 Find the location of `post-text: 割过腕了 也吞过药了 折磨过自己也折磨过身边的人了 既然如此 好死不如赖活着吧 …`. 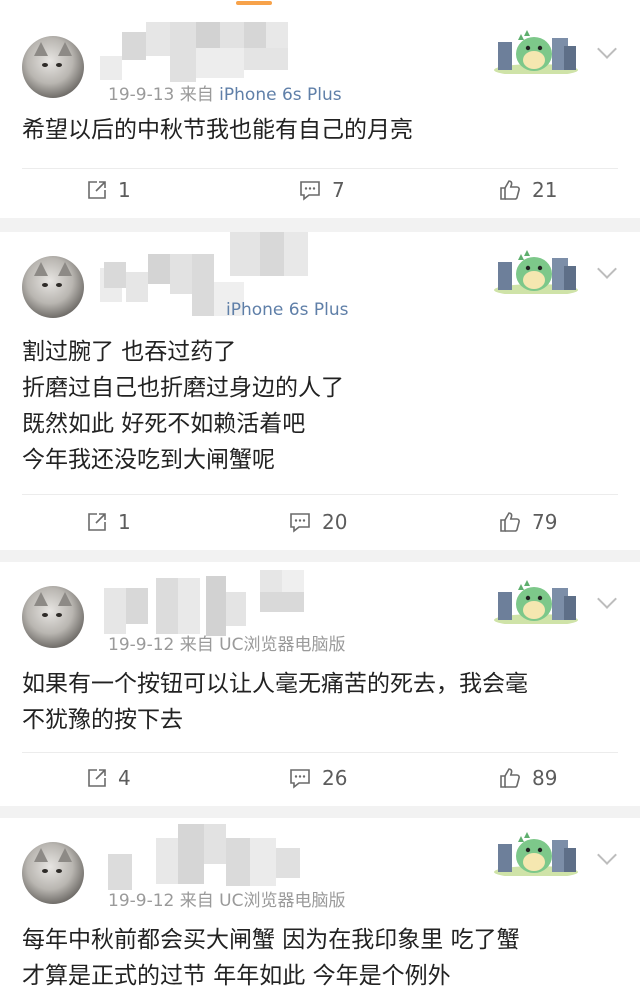

post-text: 割过腕了 也吞过药了 折磨过自己也折磨过身边的人了 既然如此 好死不如赖活着吧 … is located at coordinates (183, 406).